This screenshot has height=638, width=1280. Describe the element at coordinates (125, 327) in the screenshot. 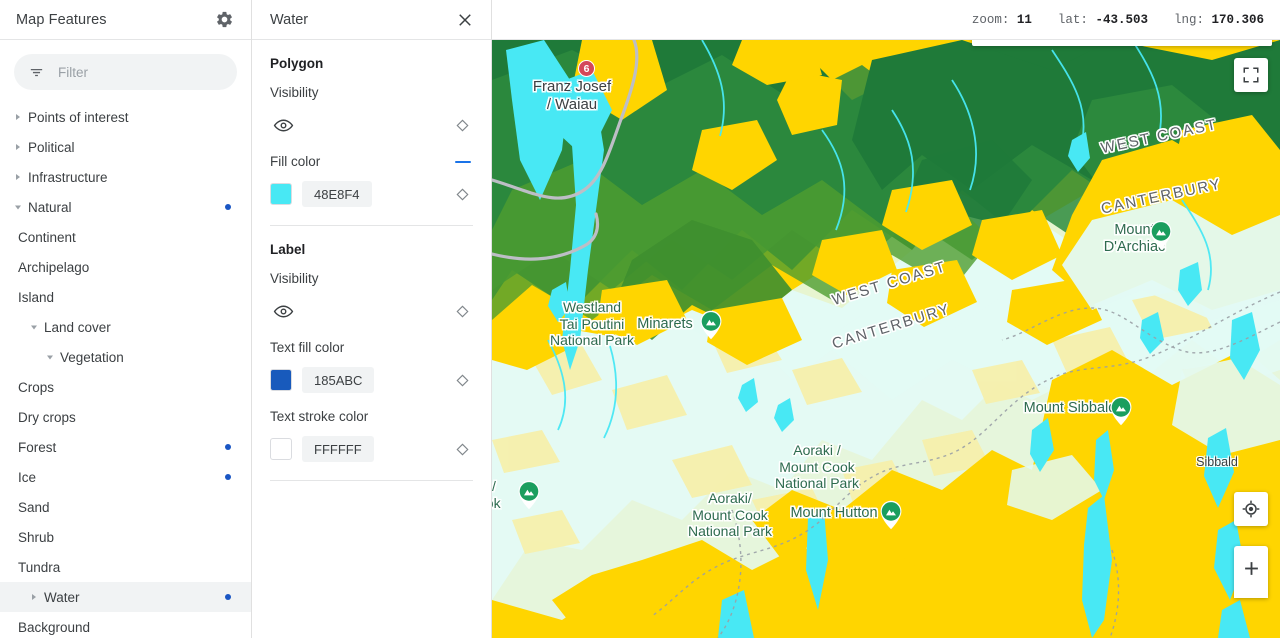

I see `sidebar-item-land-cover: Land cover` at that location.